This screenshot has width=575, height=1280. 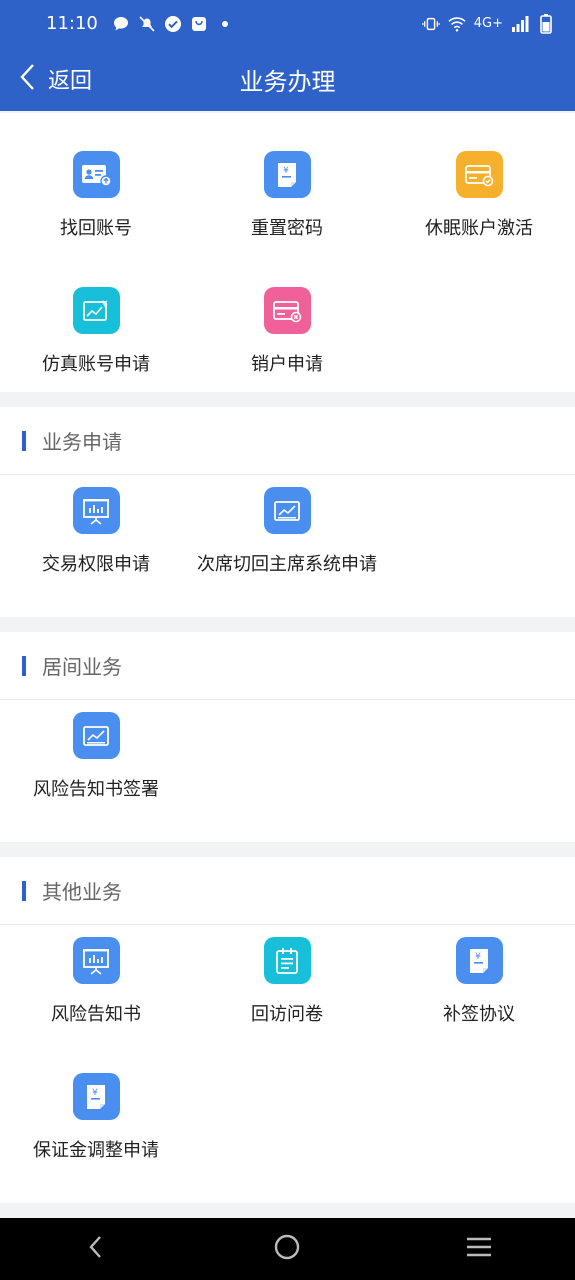 What do you see at coordinates (96, 364) in the screenshot?
I see `item-label: 仿真账号申请` at bounding box center [96, 364].